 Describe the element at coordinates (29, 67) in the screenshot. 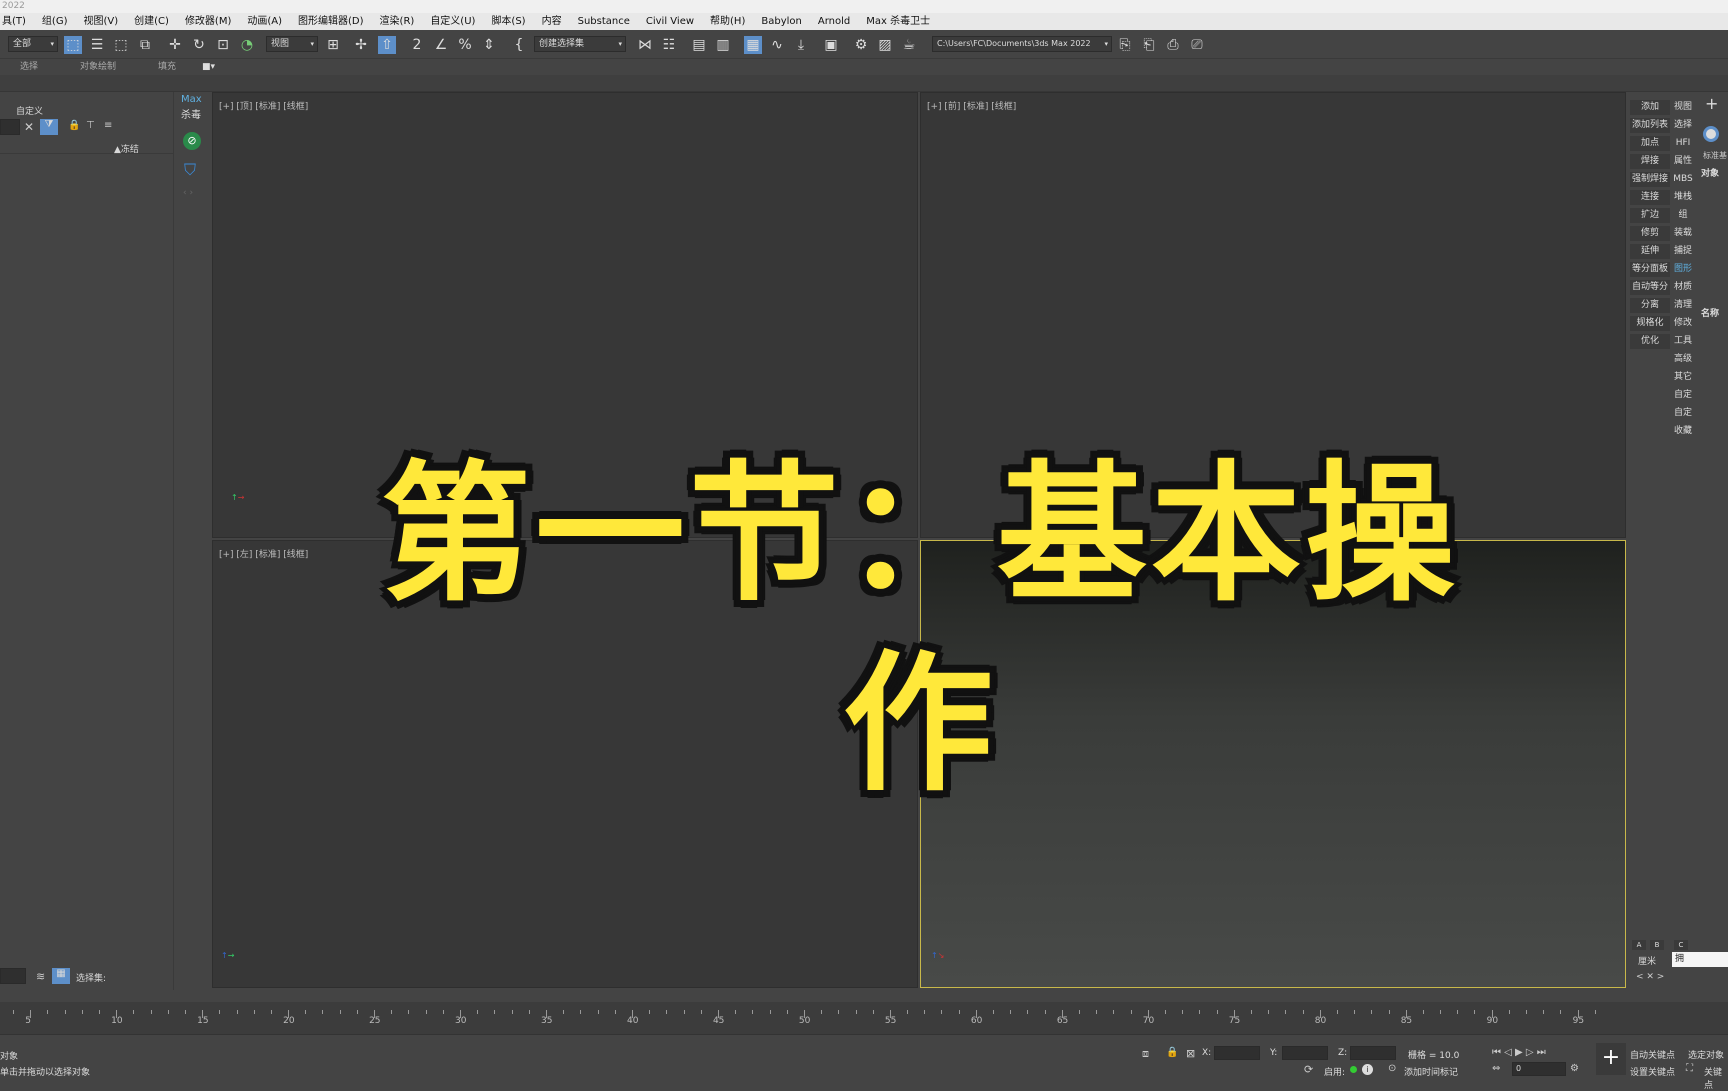

I see `ribbon-tab-select: 选择` at that location.